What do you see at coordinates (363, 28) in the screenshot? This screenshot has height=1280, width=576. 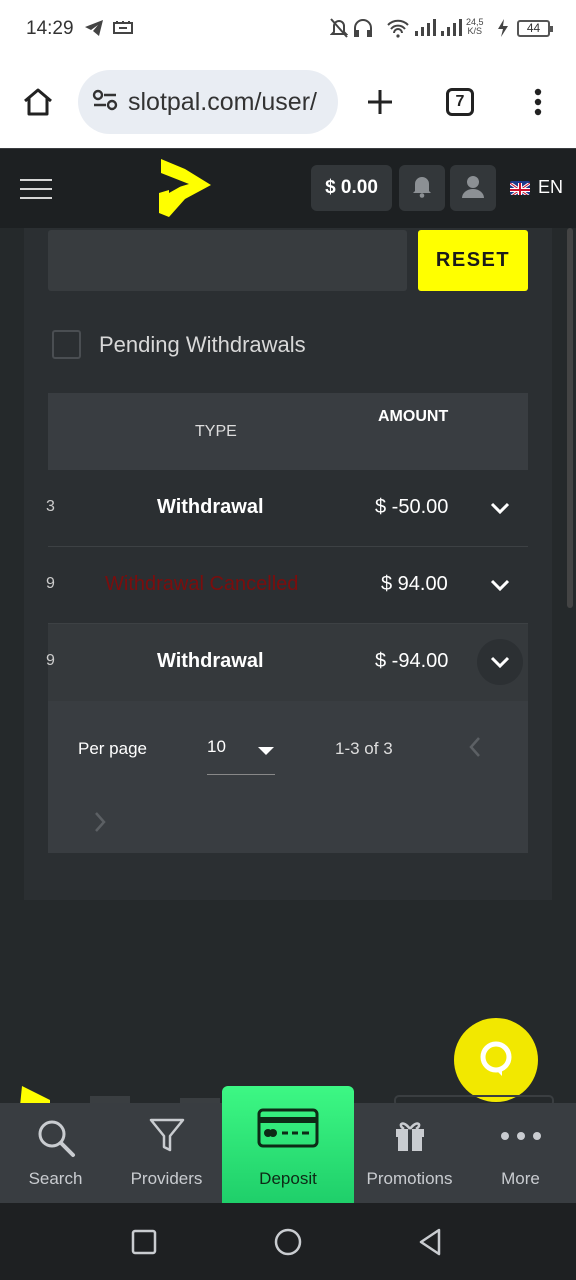 I see `headphones-icon` at bounding box center [363, 28].